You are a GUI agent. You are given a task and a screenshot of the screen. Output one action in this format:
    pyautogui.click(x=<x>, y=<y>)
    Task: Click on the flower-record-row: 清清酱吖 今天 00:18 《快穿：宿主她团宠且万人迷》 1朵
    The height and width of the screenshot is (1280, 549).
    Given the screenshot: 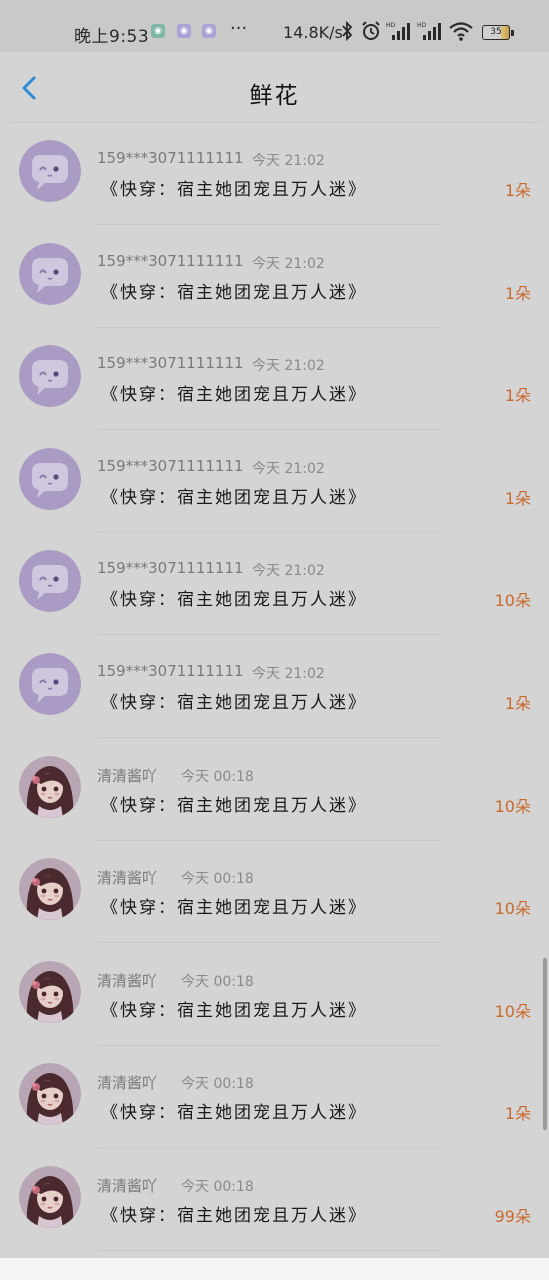 What is the action you would take?
    pyautogui.click(x=274, y=1097)
    